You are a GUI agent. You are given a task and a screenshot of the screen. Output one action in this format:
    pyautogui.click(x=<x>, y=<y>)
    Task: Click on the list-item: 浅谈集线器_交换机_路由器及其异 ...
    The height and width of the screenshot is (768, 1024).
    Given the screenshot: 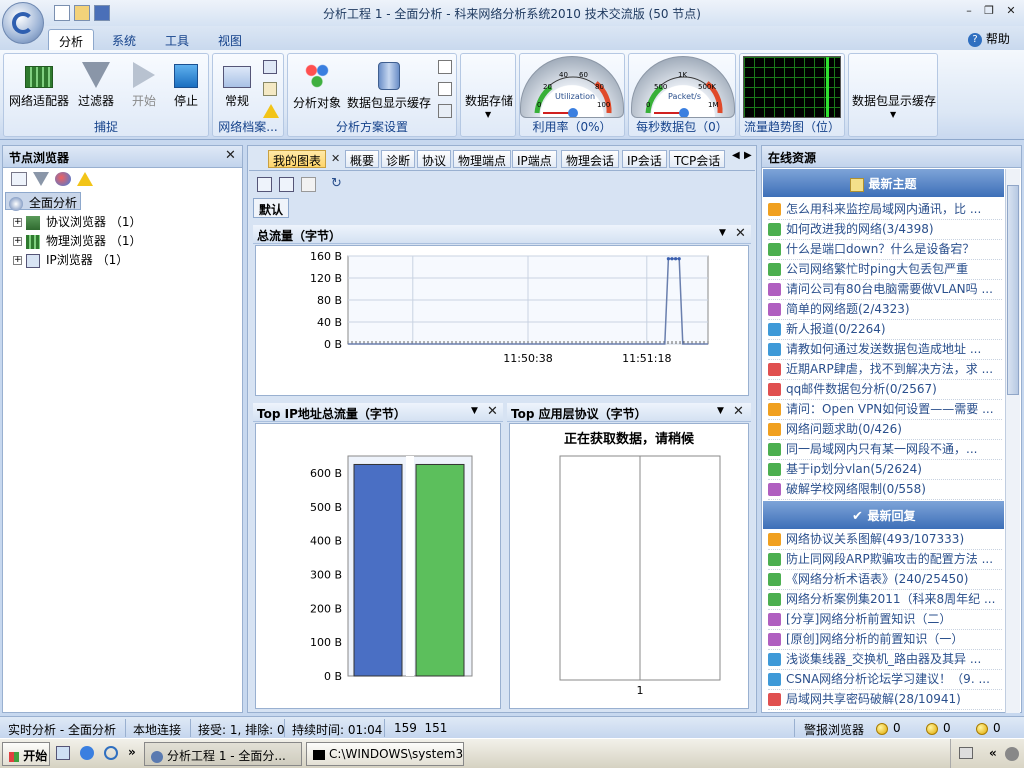 What is the action you would take?
    pyautogui.click(x=885, y=660)
    